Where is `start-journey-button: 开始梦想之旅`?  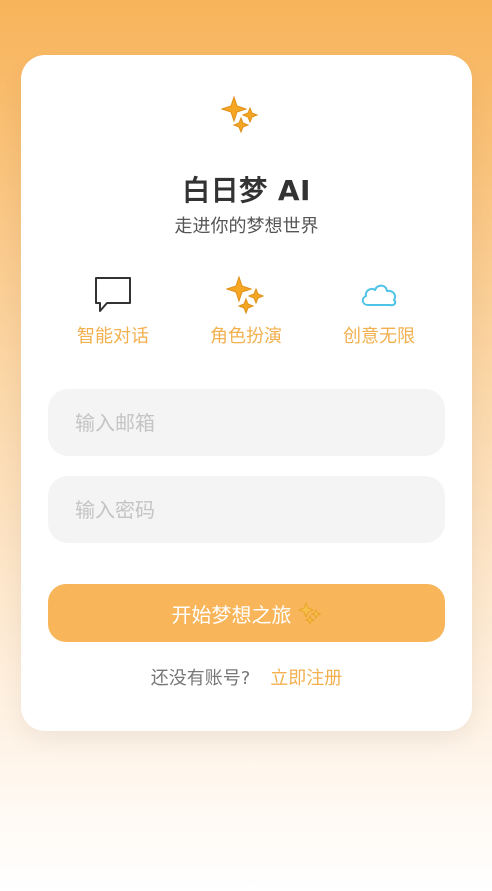 start-journey-button: 开始梦想之旅 is located at coordinates (246, 613).